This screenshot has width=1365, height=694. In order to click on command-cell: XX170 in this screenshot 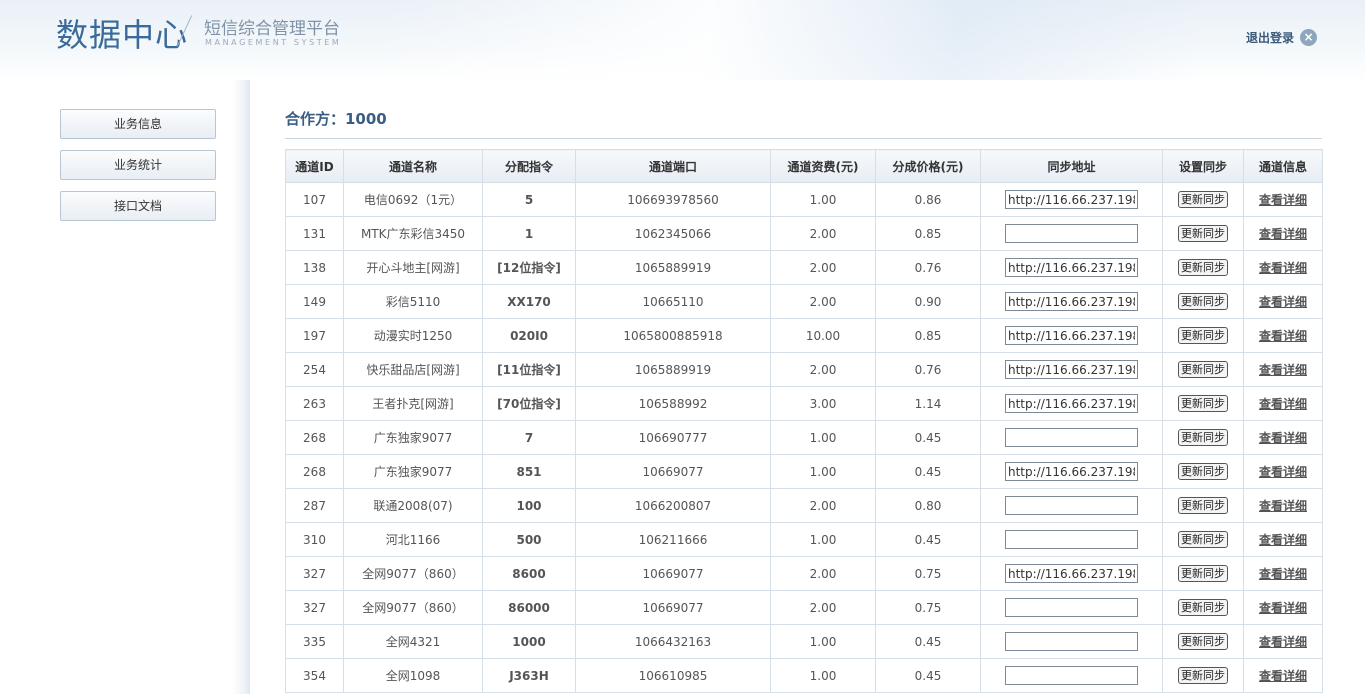, I will do `click(529, 301)`.